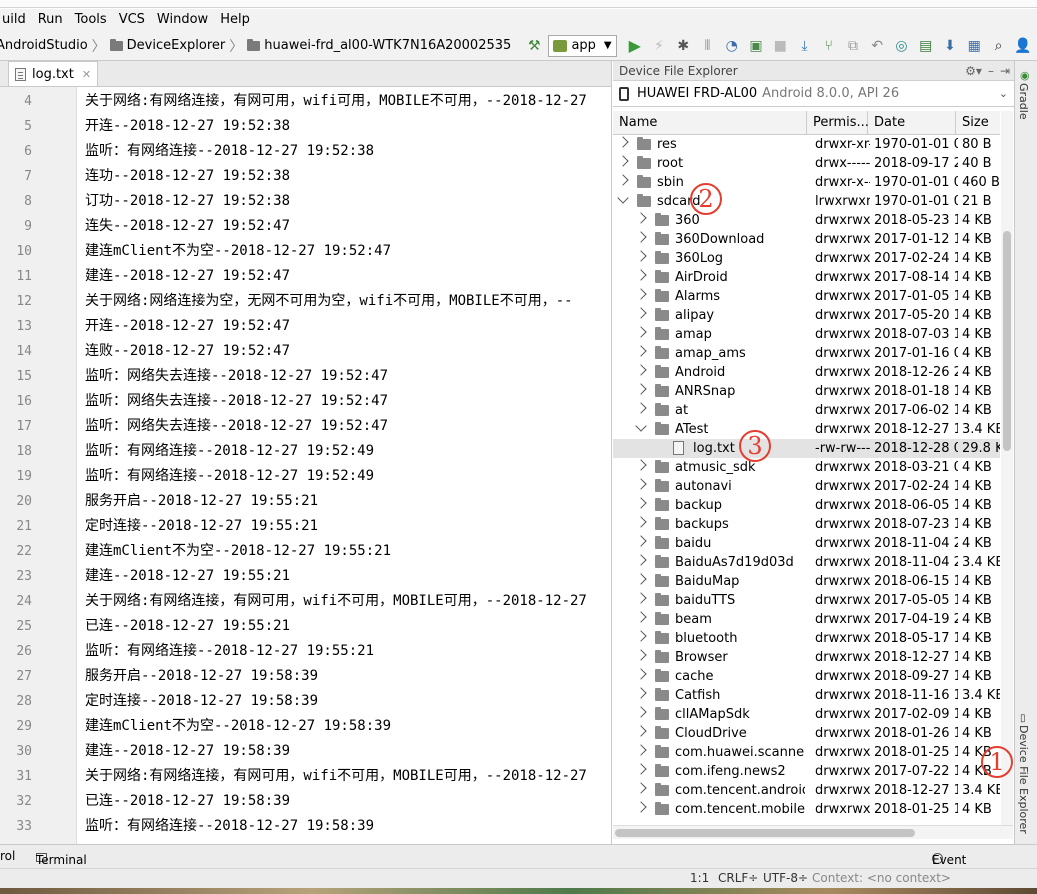 This screenshot has width=1037, height=894. I want to click on run-icon: ▶, so click(635, 46).